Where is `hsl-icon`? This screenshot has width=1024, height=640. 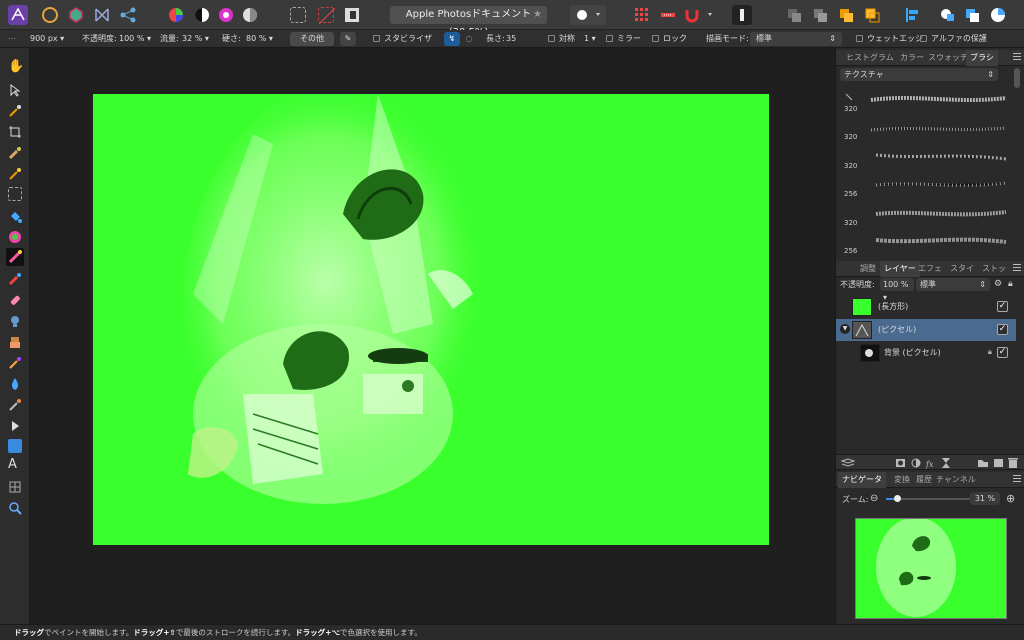 hsl-icon is located at coordinates (226, 15).